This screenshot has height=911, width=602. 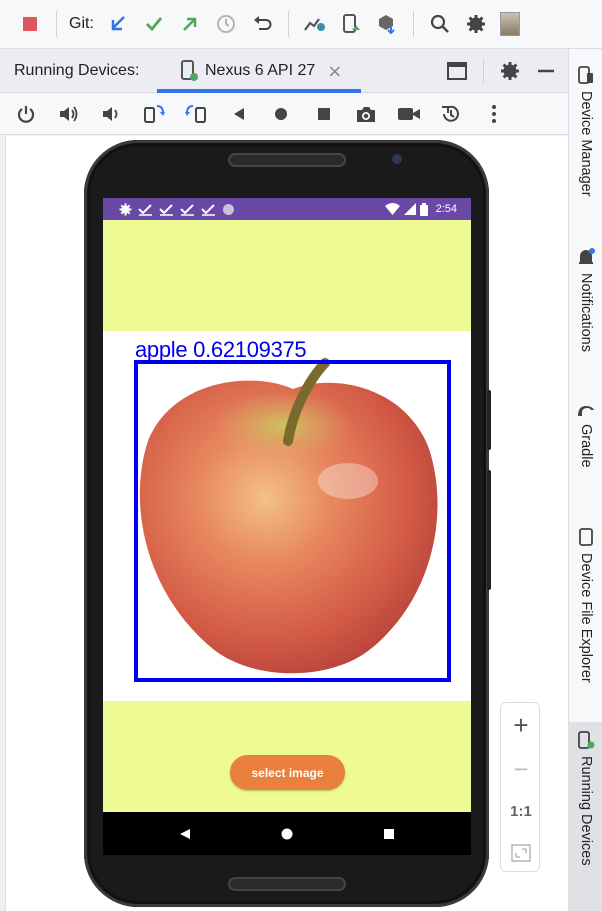 What do you see at coordinates (446, 209) in the screenshot?
I see `status-clock: 2:54` at bounding box center [446, 209].